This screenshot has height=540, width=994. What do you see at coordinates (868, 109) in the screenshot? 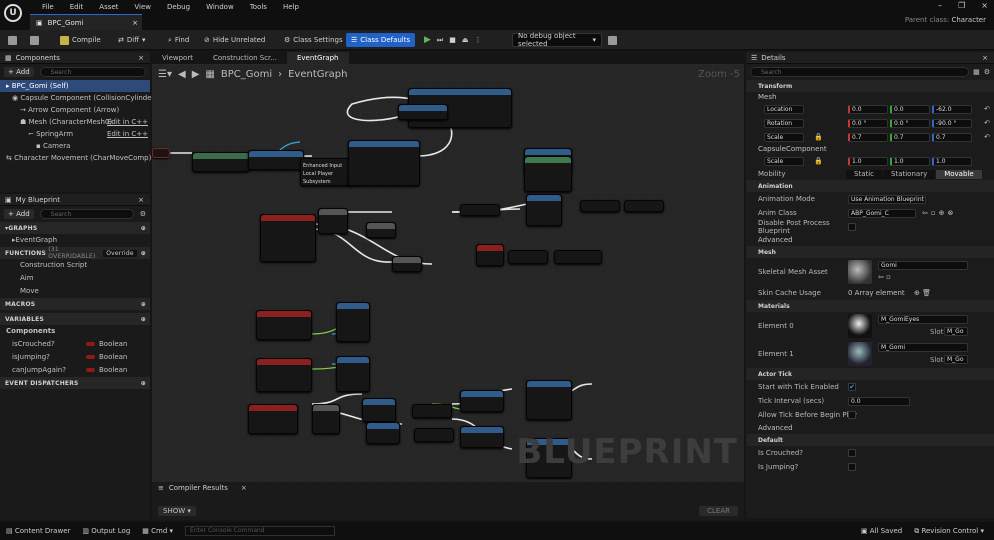
I see `location-x-field: 0.0` at bounding box center [868, 109].